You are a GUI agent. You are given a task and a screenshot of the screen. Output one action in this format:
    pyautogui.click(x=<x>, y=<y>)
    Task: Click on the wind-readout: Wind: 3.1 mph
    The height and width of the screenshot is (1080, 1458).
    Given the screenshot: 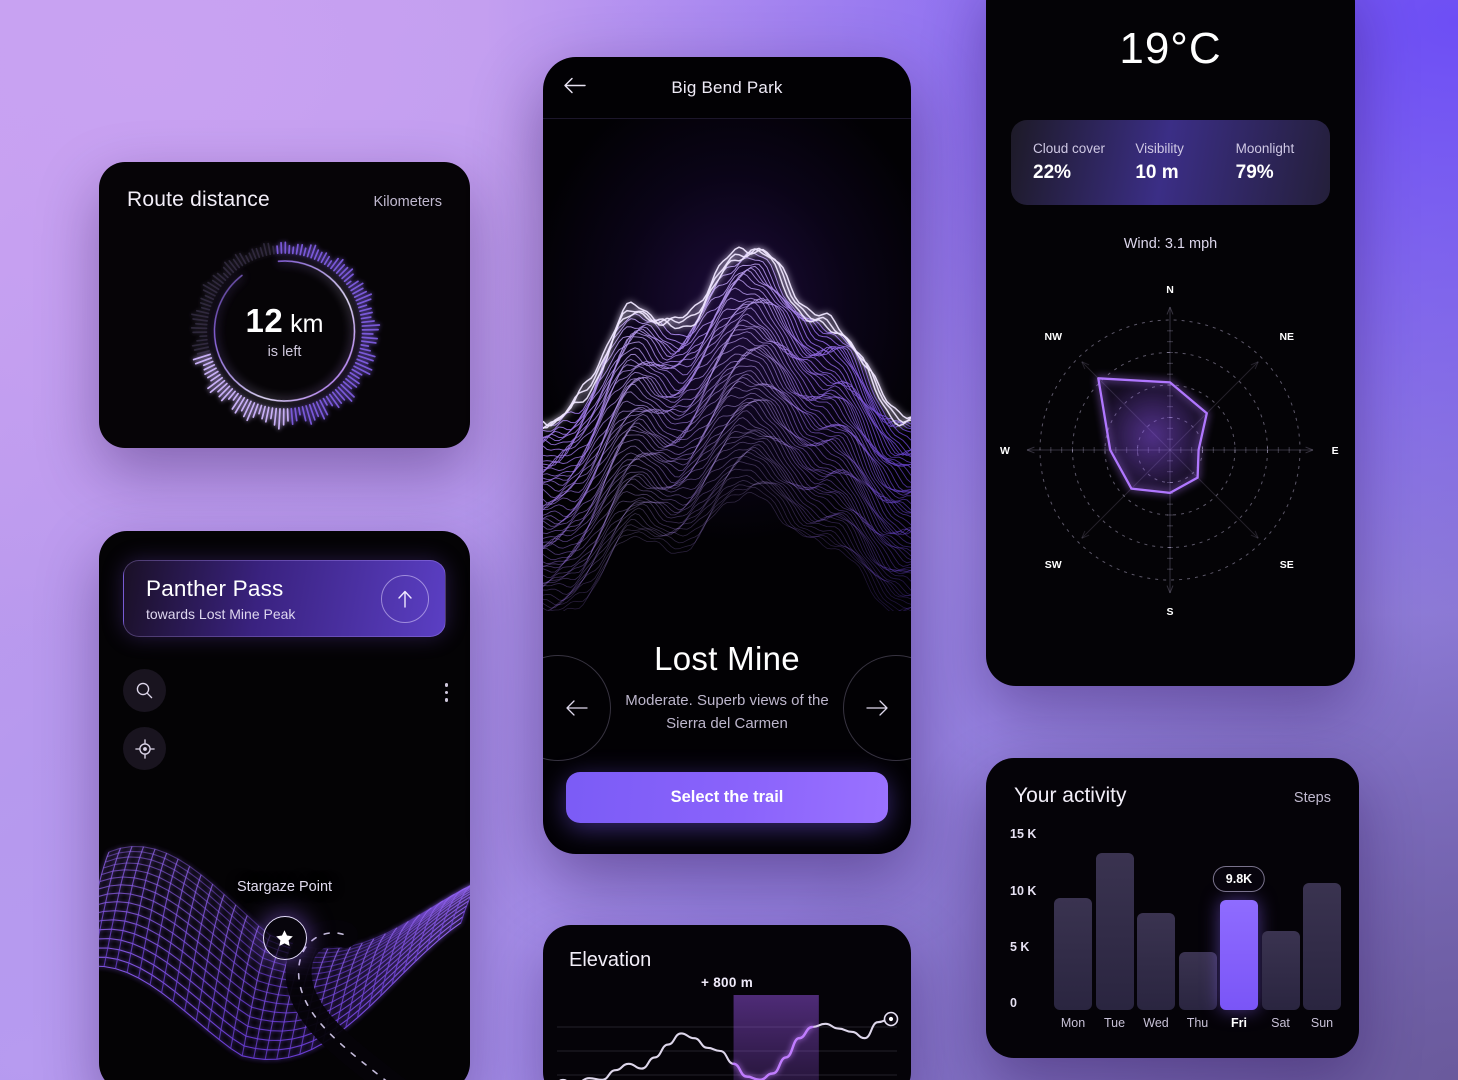 What is the action you would take?
    pyautogui.click(x=1170, y=244)
    